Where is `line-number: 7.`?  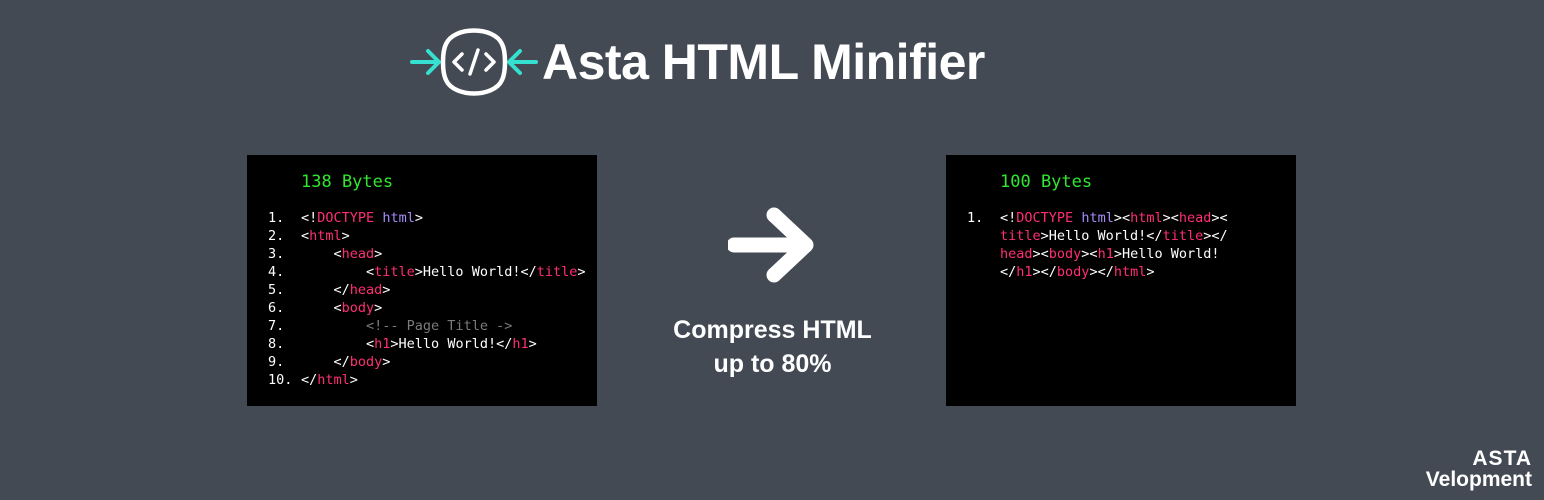 line-number: 7. is located at coordinates (276, 326).